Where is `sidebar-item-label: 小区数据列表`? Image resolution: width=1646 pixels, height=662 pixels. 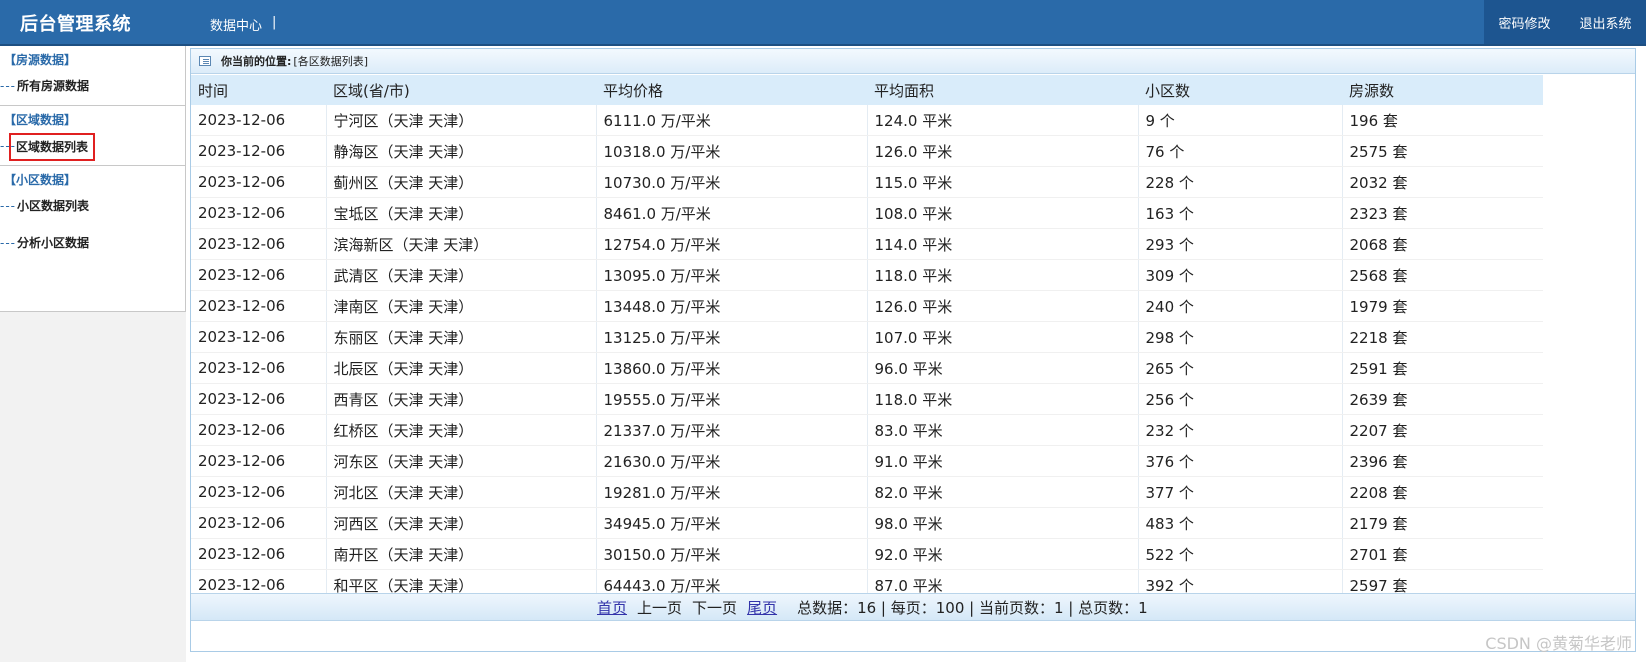
sidebar-item-label: 小区数据列表 is located at coordinates (53, 206).